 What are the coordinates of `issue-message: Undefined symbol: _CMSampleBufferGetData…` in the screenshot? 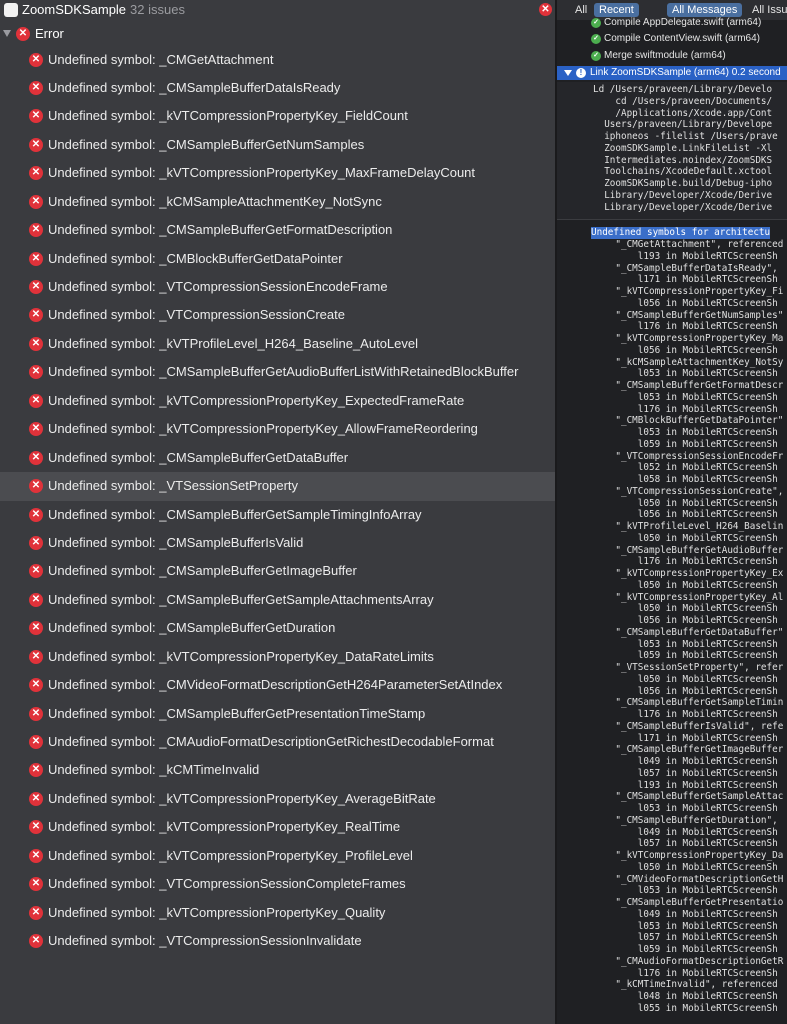 It's located at (198, 457).